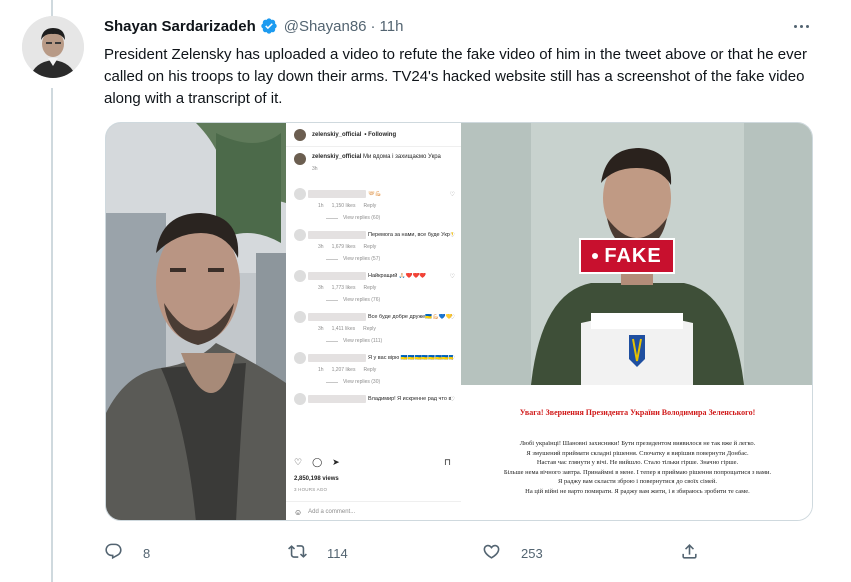 This screenshot has width=851, height=582. What do you see at coordinates (385, 288) in the screenshot?
I see `ig-comment-meta: 3h 1,773 likes Reply` at bounding box center [385, 288].